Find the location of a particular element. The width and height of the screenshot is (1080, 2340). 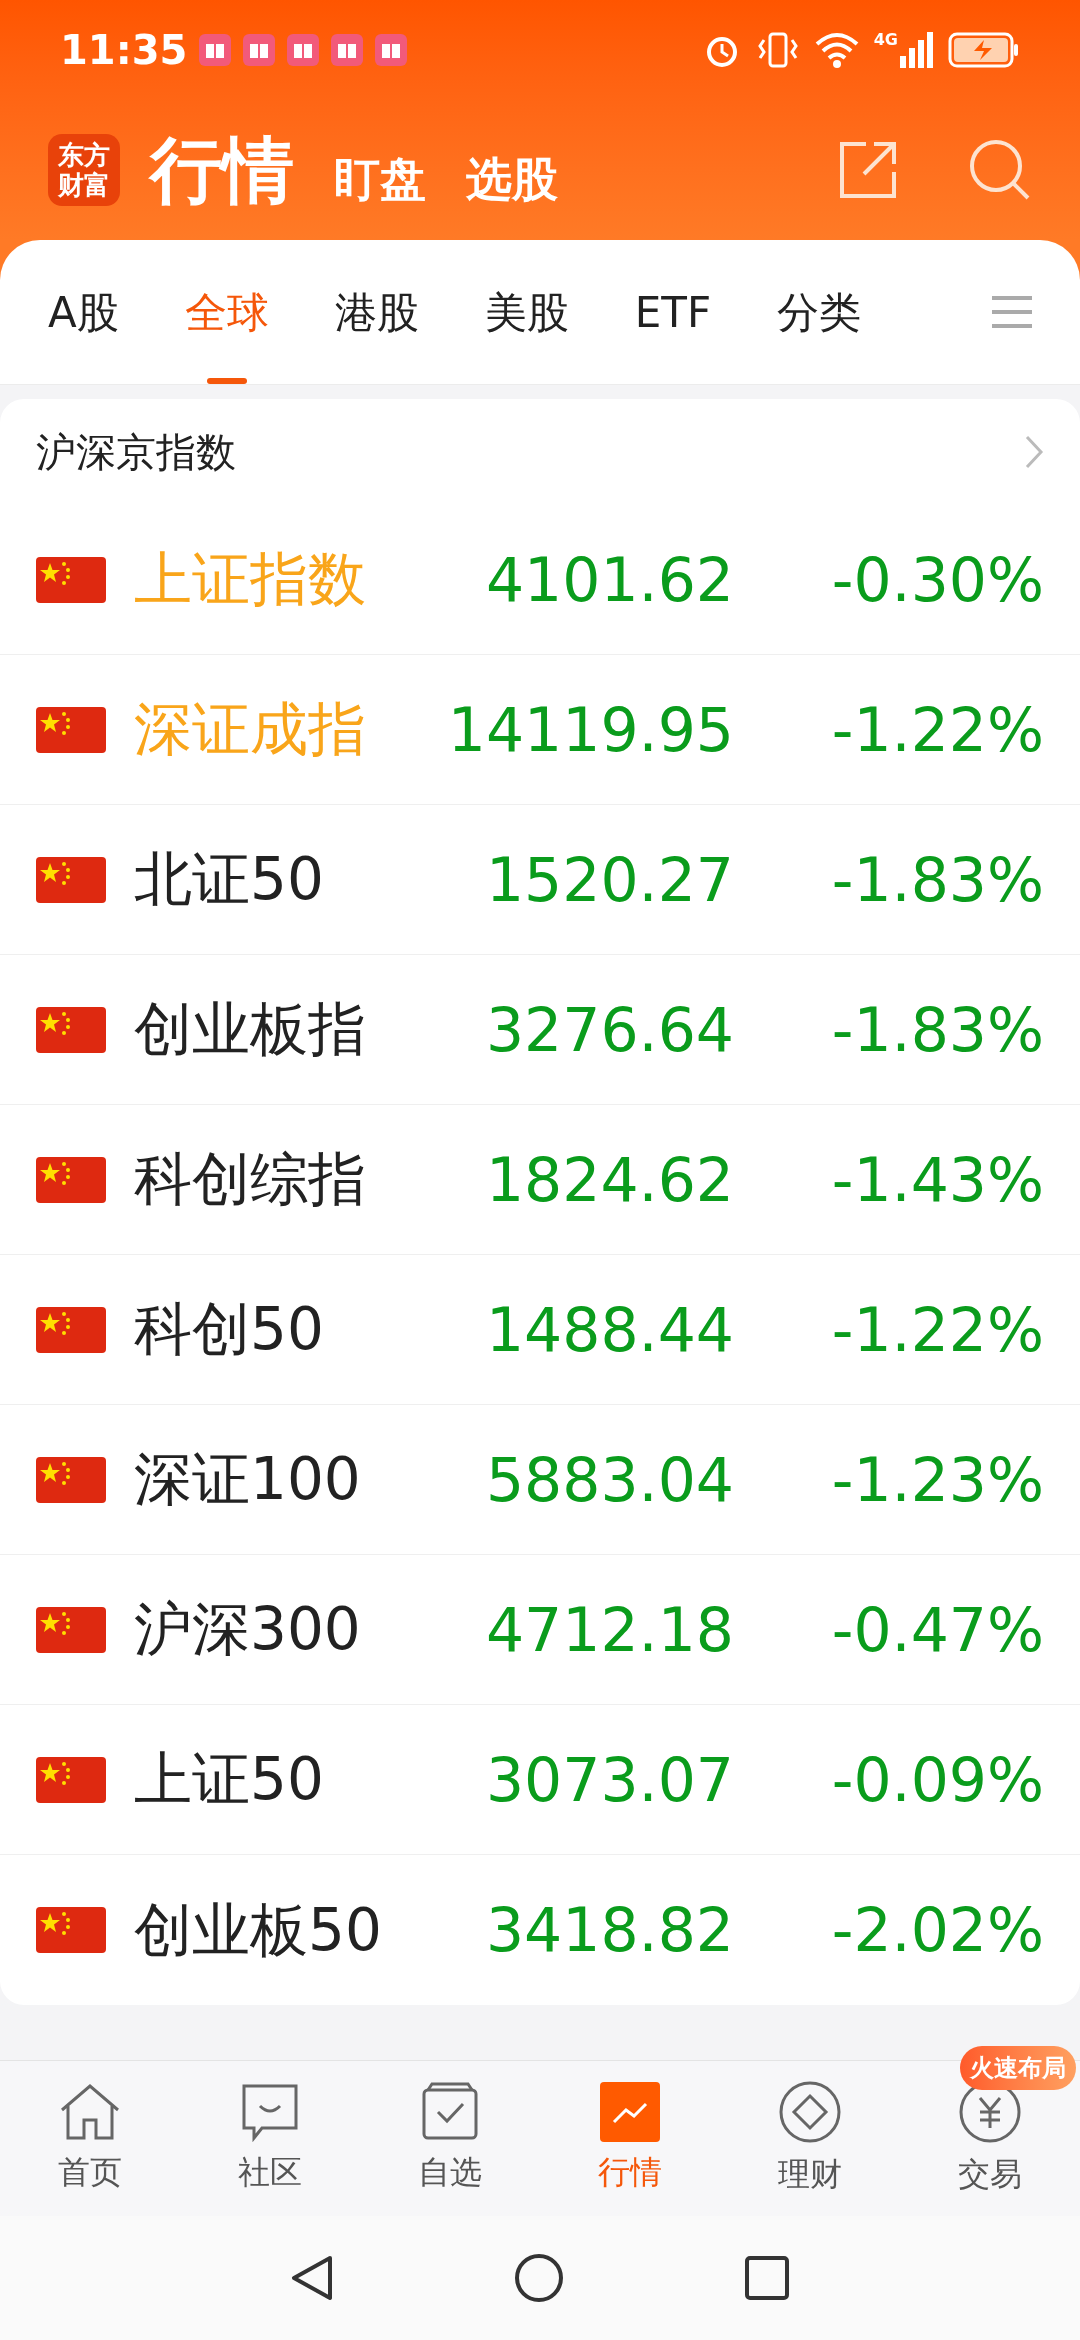

index-name: 深证成指 is located at coordinates (250, 729).